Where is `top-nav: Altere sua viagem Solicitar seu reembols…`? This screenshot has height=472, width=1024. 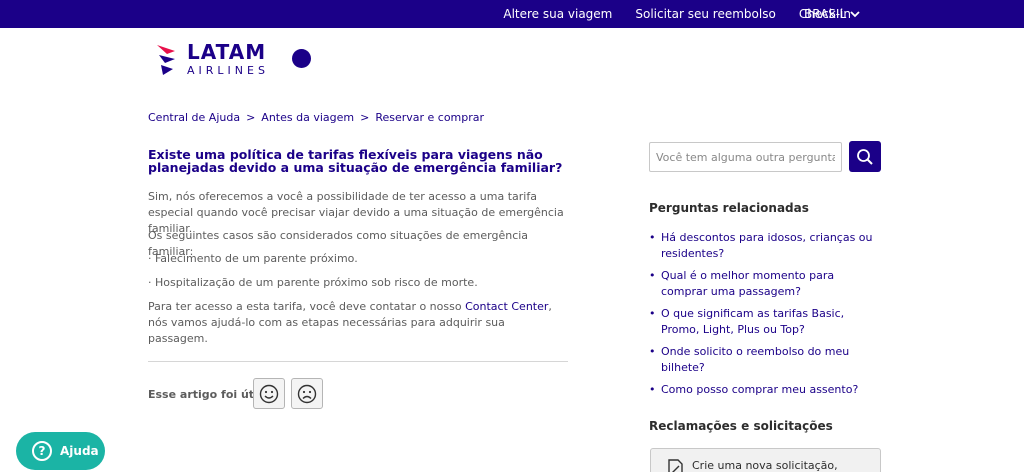 top-nav: Altere sua viagem Solicitar seu reembols… is located at coordinates (677, 14).